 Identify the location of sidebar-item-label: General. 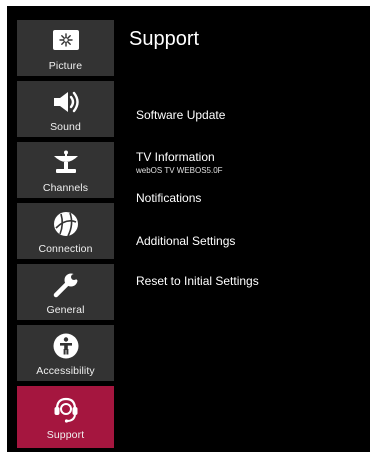
(65, 310).